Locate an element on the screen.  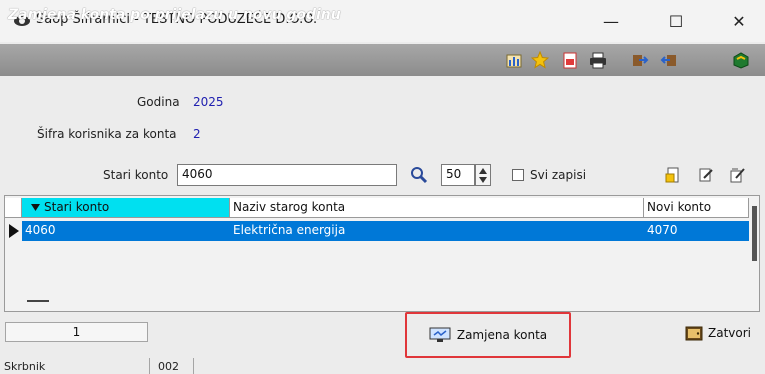
godina-label: Godina is located at coordinates (158, 102).